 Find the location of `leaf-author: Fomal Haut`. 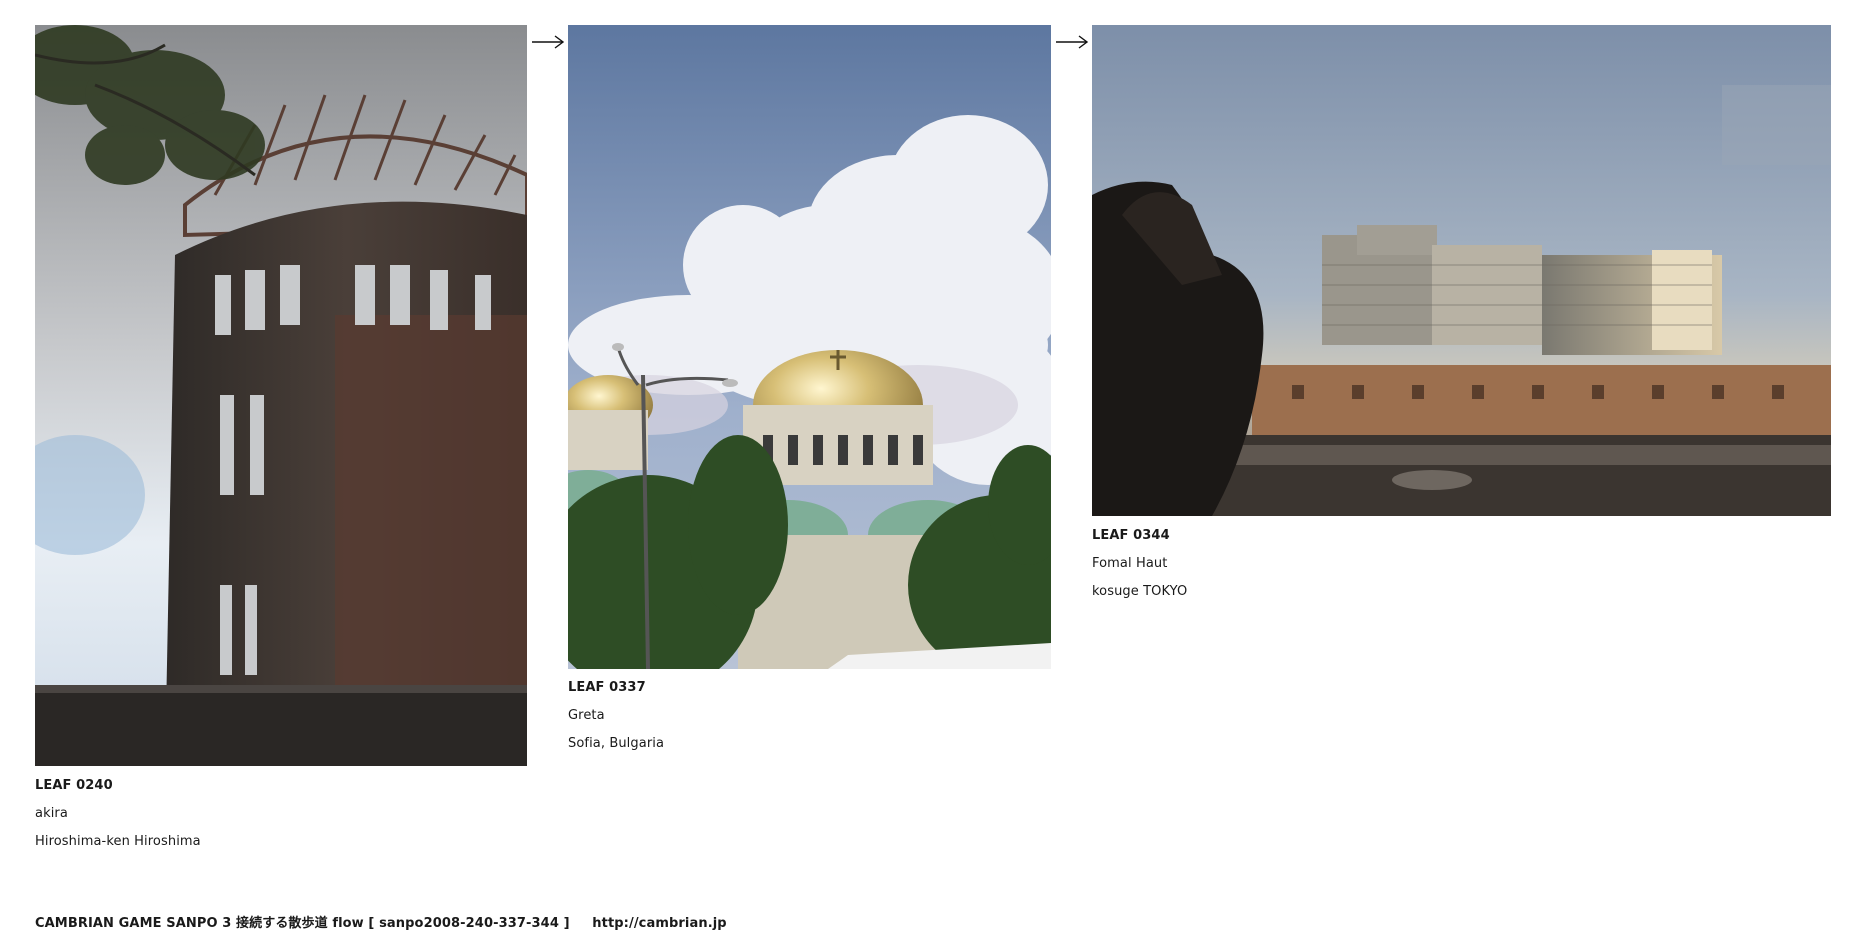

leaf-author: Fomal Haut is located at coordinates (1130, 563).